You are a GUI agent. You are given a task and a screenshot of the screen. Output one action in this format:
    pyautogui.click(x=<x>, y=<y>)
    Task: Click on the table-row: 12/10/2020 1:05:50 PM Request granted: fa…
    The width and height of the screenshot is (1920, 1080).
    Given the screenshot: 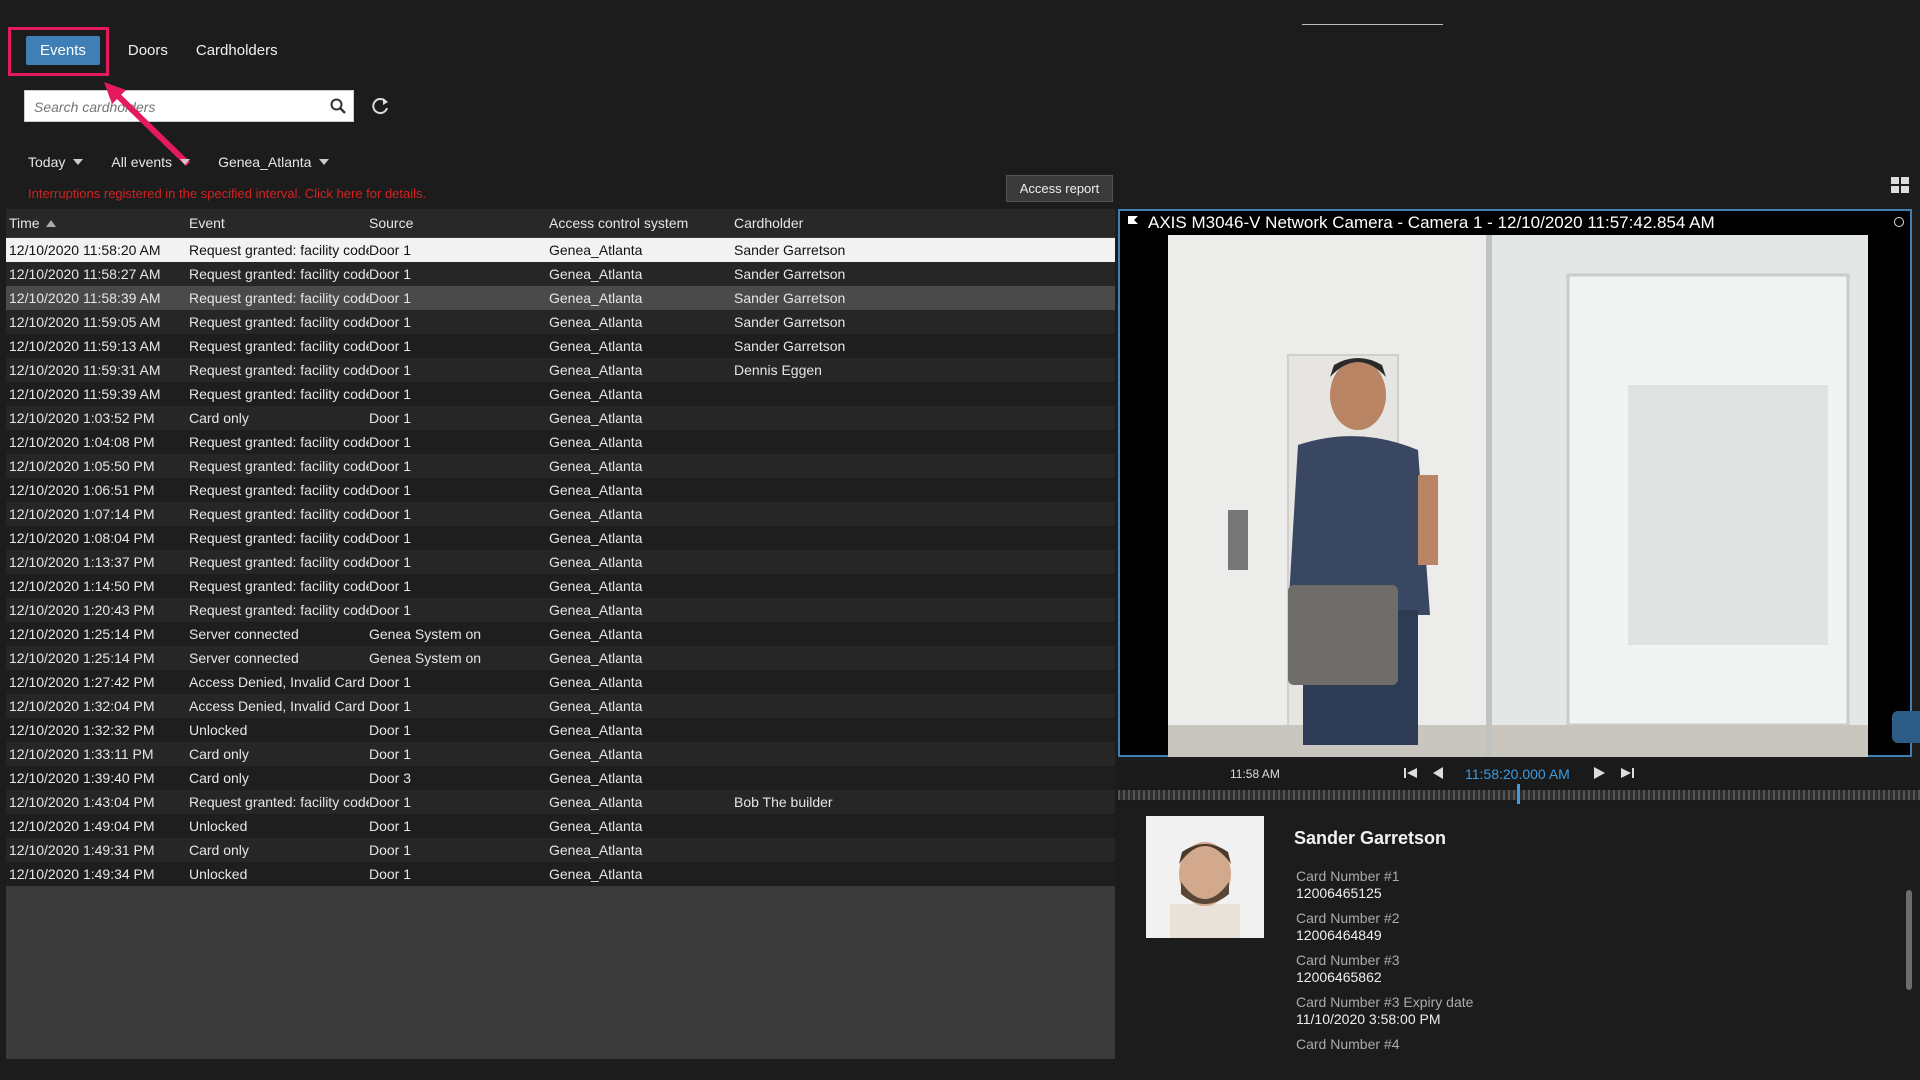 What is the action you would take?
    pyautogui.click(x=560, y=466)
    